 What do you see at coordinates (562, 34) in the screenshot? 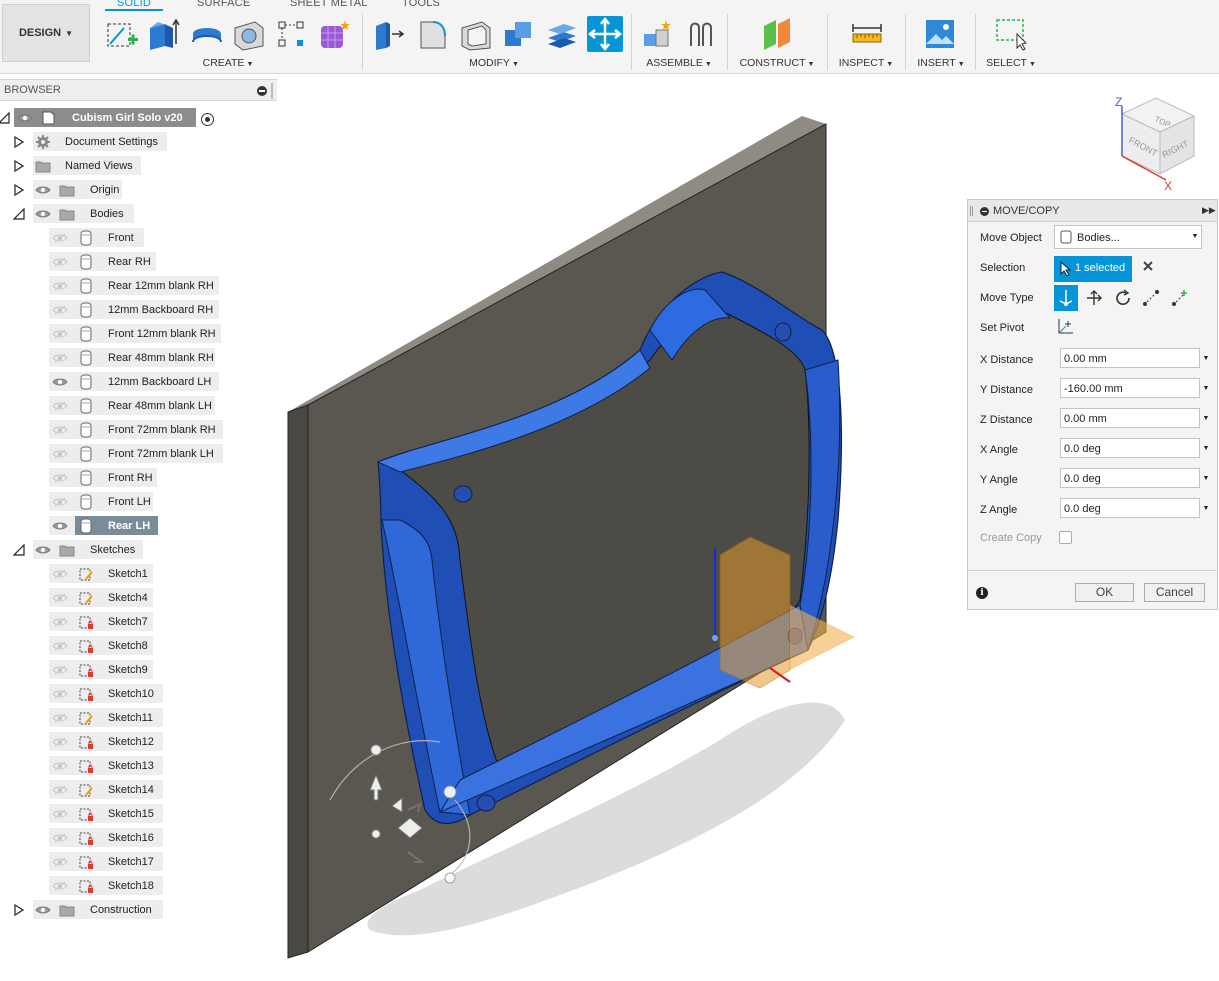
I see `offset-face-button` at bounding box center [562, 34].